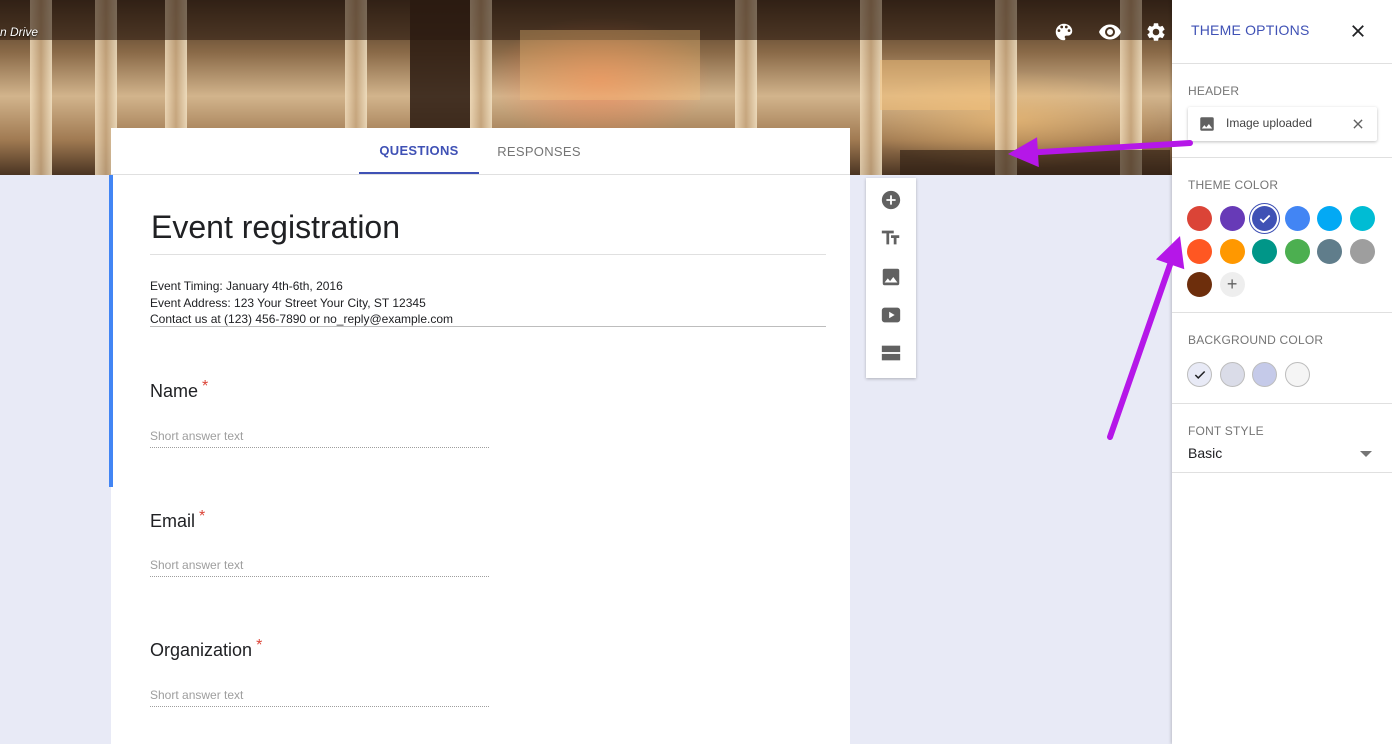  What do you see at coordinates (1110, 32) in the screenshot?
I see `eye-icon` at bounding box center [1110, 32].